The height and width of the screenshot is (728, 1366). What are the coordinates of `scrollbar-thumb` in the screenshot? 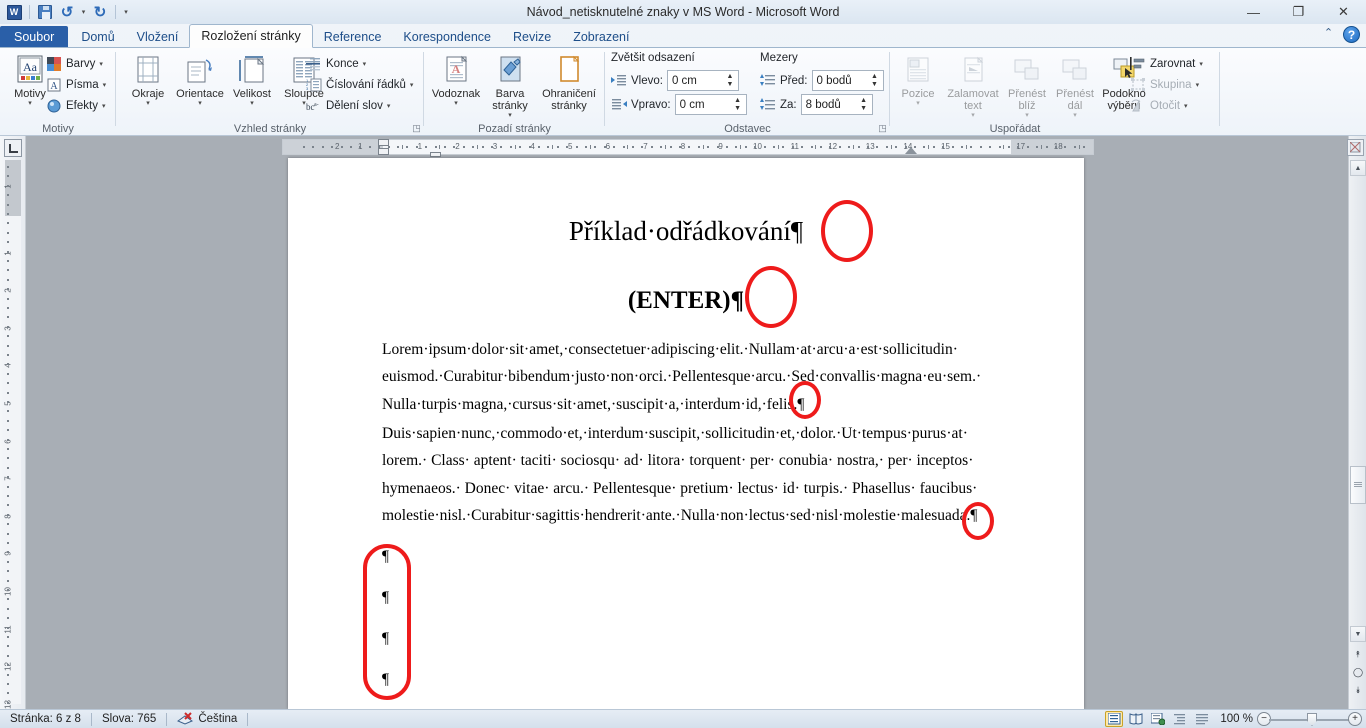 It's located at (1358, 485).